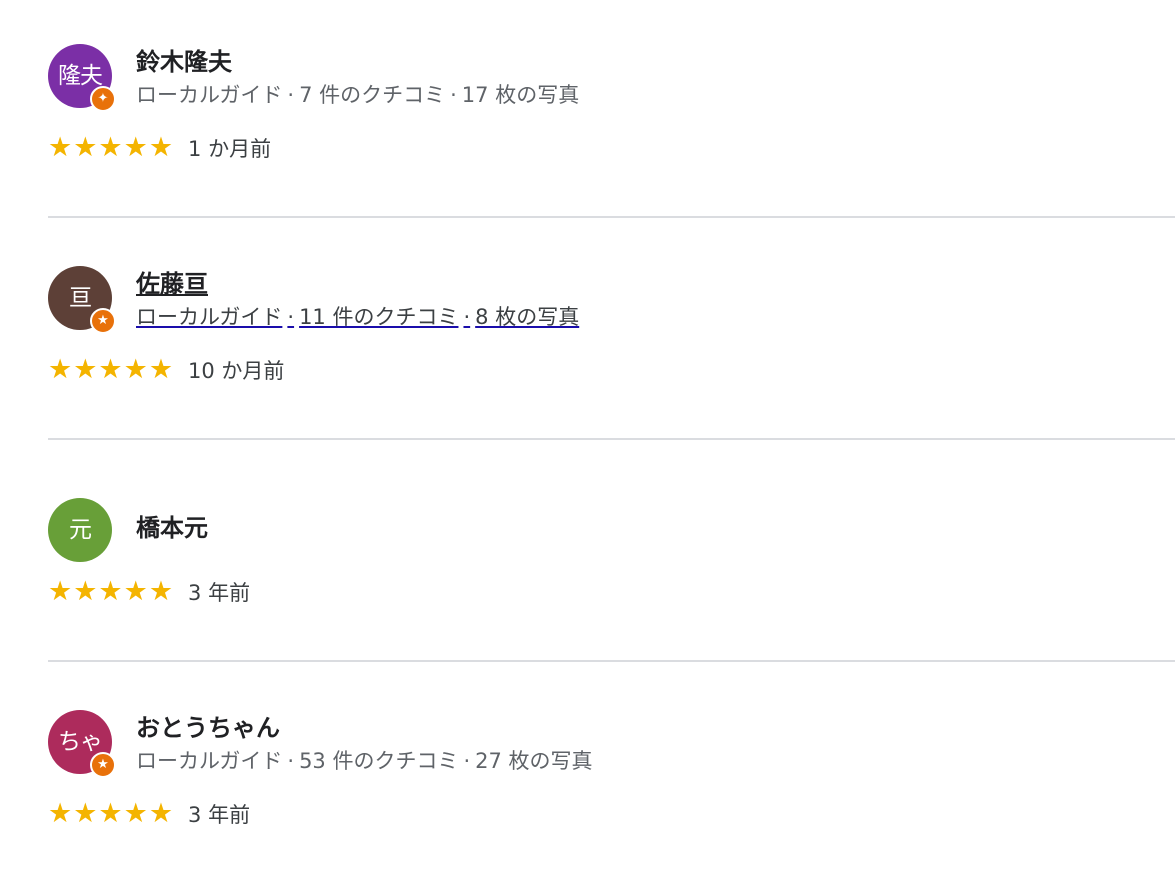  Describe the element at coordinates (230, 148) in the screenshot. I see `review-time: 1 か月前` at that location.